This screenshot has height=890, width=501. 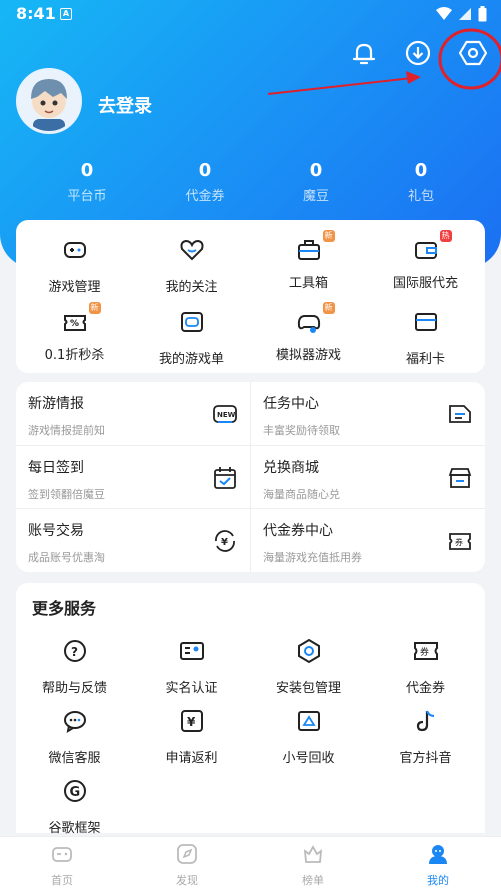 What do you see at coordinates (191, 287) in the screenshot?
I see `quick-label: 我的关注` at bounding box center [191, 287].